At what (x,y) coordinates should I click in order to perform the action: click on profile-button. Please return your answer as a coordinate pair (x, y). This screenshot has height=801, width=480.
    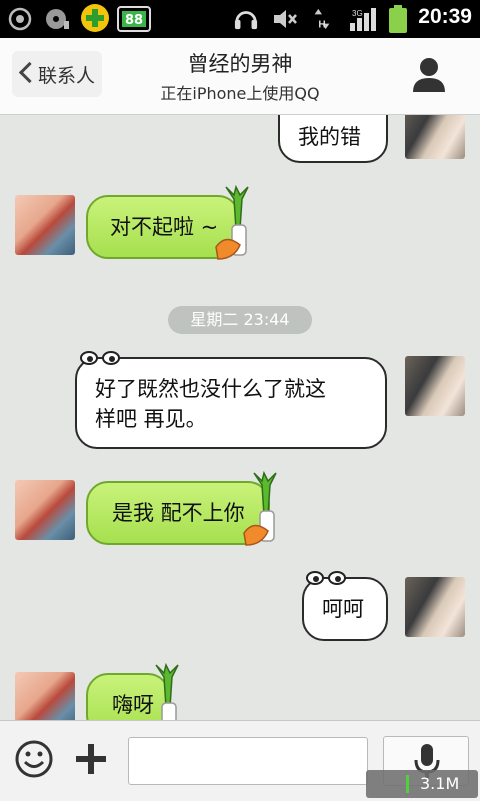
    Looking at the image, I should click on (429, 75).